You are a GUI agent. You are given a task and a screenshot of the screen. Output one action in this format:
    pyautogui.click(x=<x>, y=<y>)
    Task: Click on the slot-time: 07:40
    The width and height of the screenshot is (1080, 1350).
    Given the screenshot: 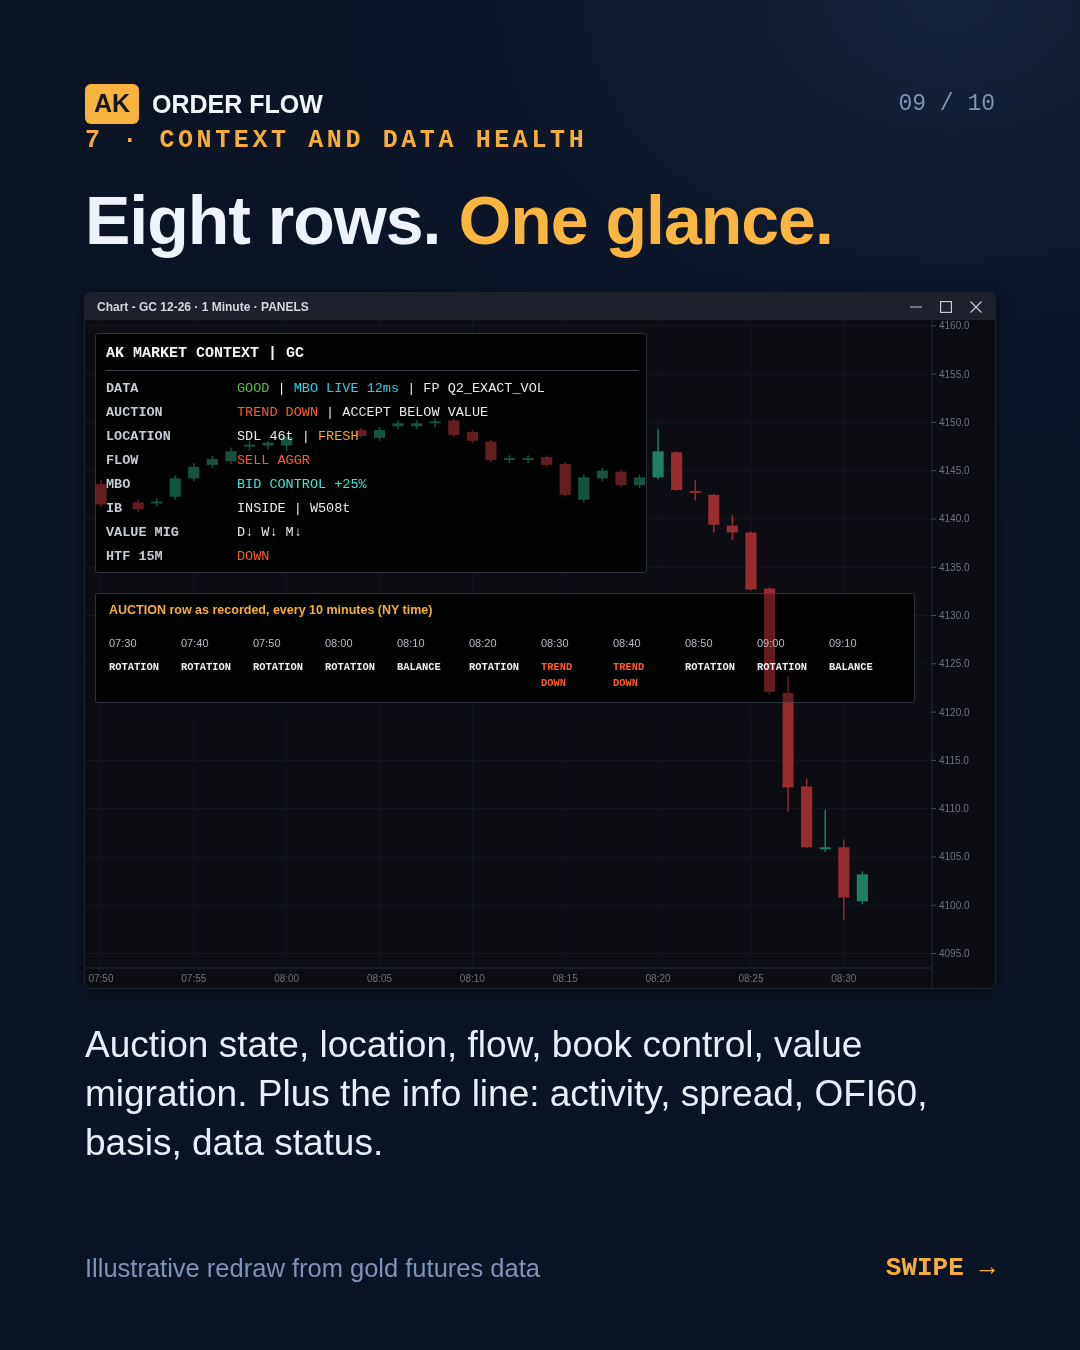 What is the action you would take?
    pyautogui.click(x=195, y=643)
    